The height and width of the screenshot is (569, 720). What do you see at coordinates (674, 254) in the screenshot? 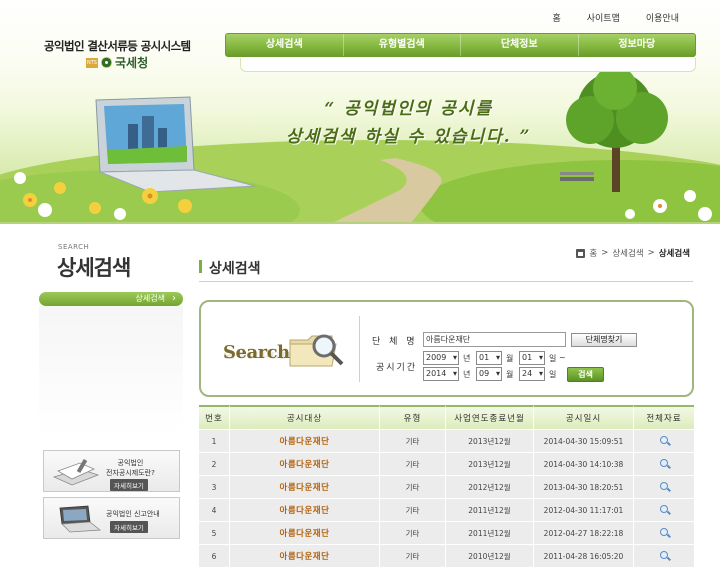
I see `breadcrumb-current: 상세검색` at bounding box center [674, 254].